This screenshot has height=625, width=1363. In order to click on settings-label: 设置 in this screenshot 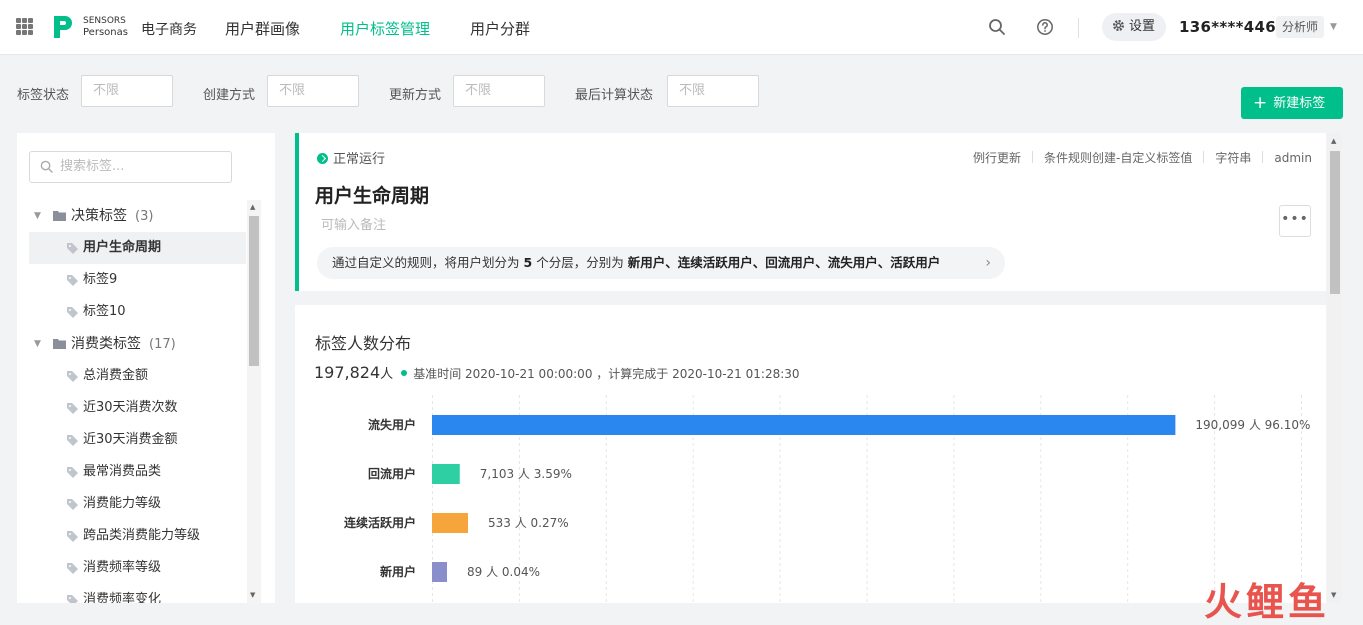, I will do `click(1142, 26)`.